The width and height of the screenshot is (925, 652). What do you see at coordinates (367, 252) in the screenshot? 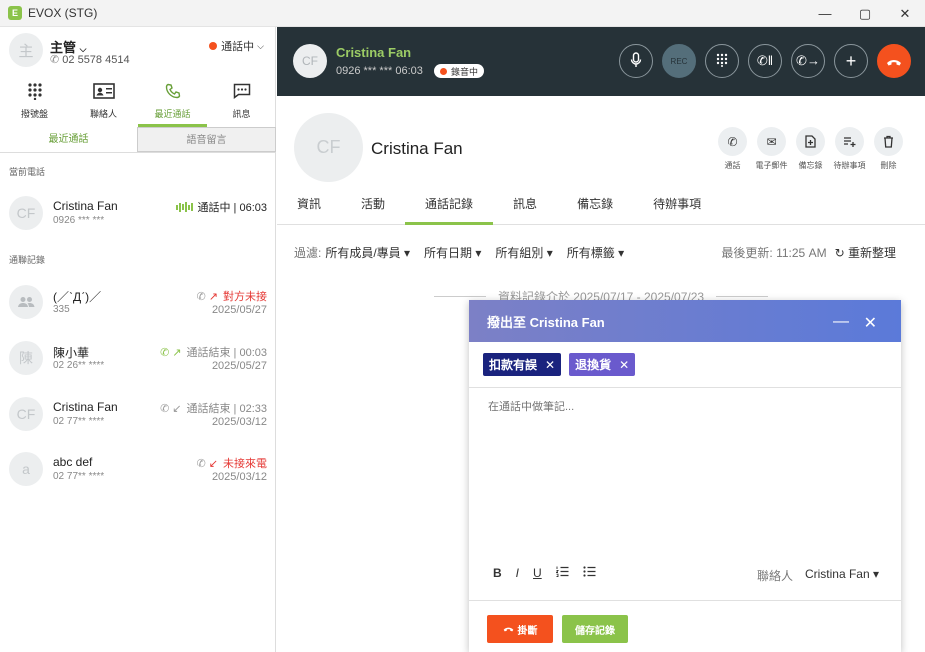
I see `filter-members: 所有成員/專員` at bounding box center [367, 252].